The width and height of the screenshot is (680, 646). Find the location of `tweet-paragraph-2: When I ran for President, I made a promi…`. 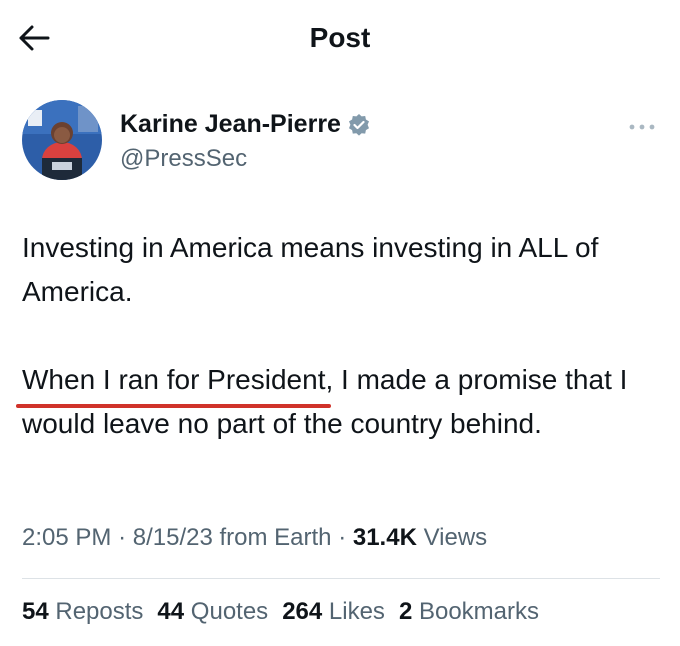

tweet-paragraph-2: When I ran for President, I made a promi… is located at coordinates (341, 402).